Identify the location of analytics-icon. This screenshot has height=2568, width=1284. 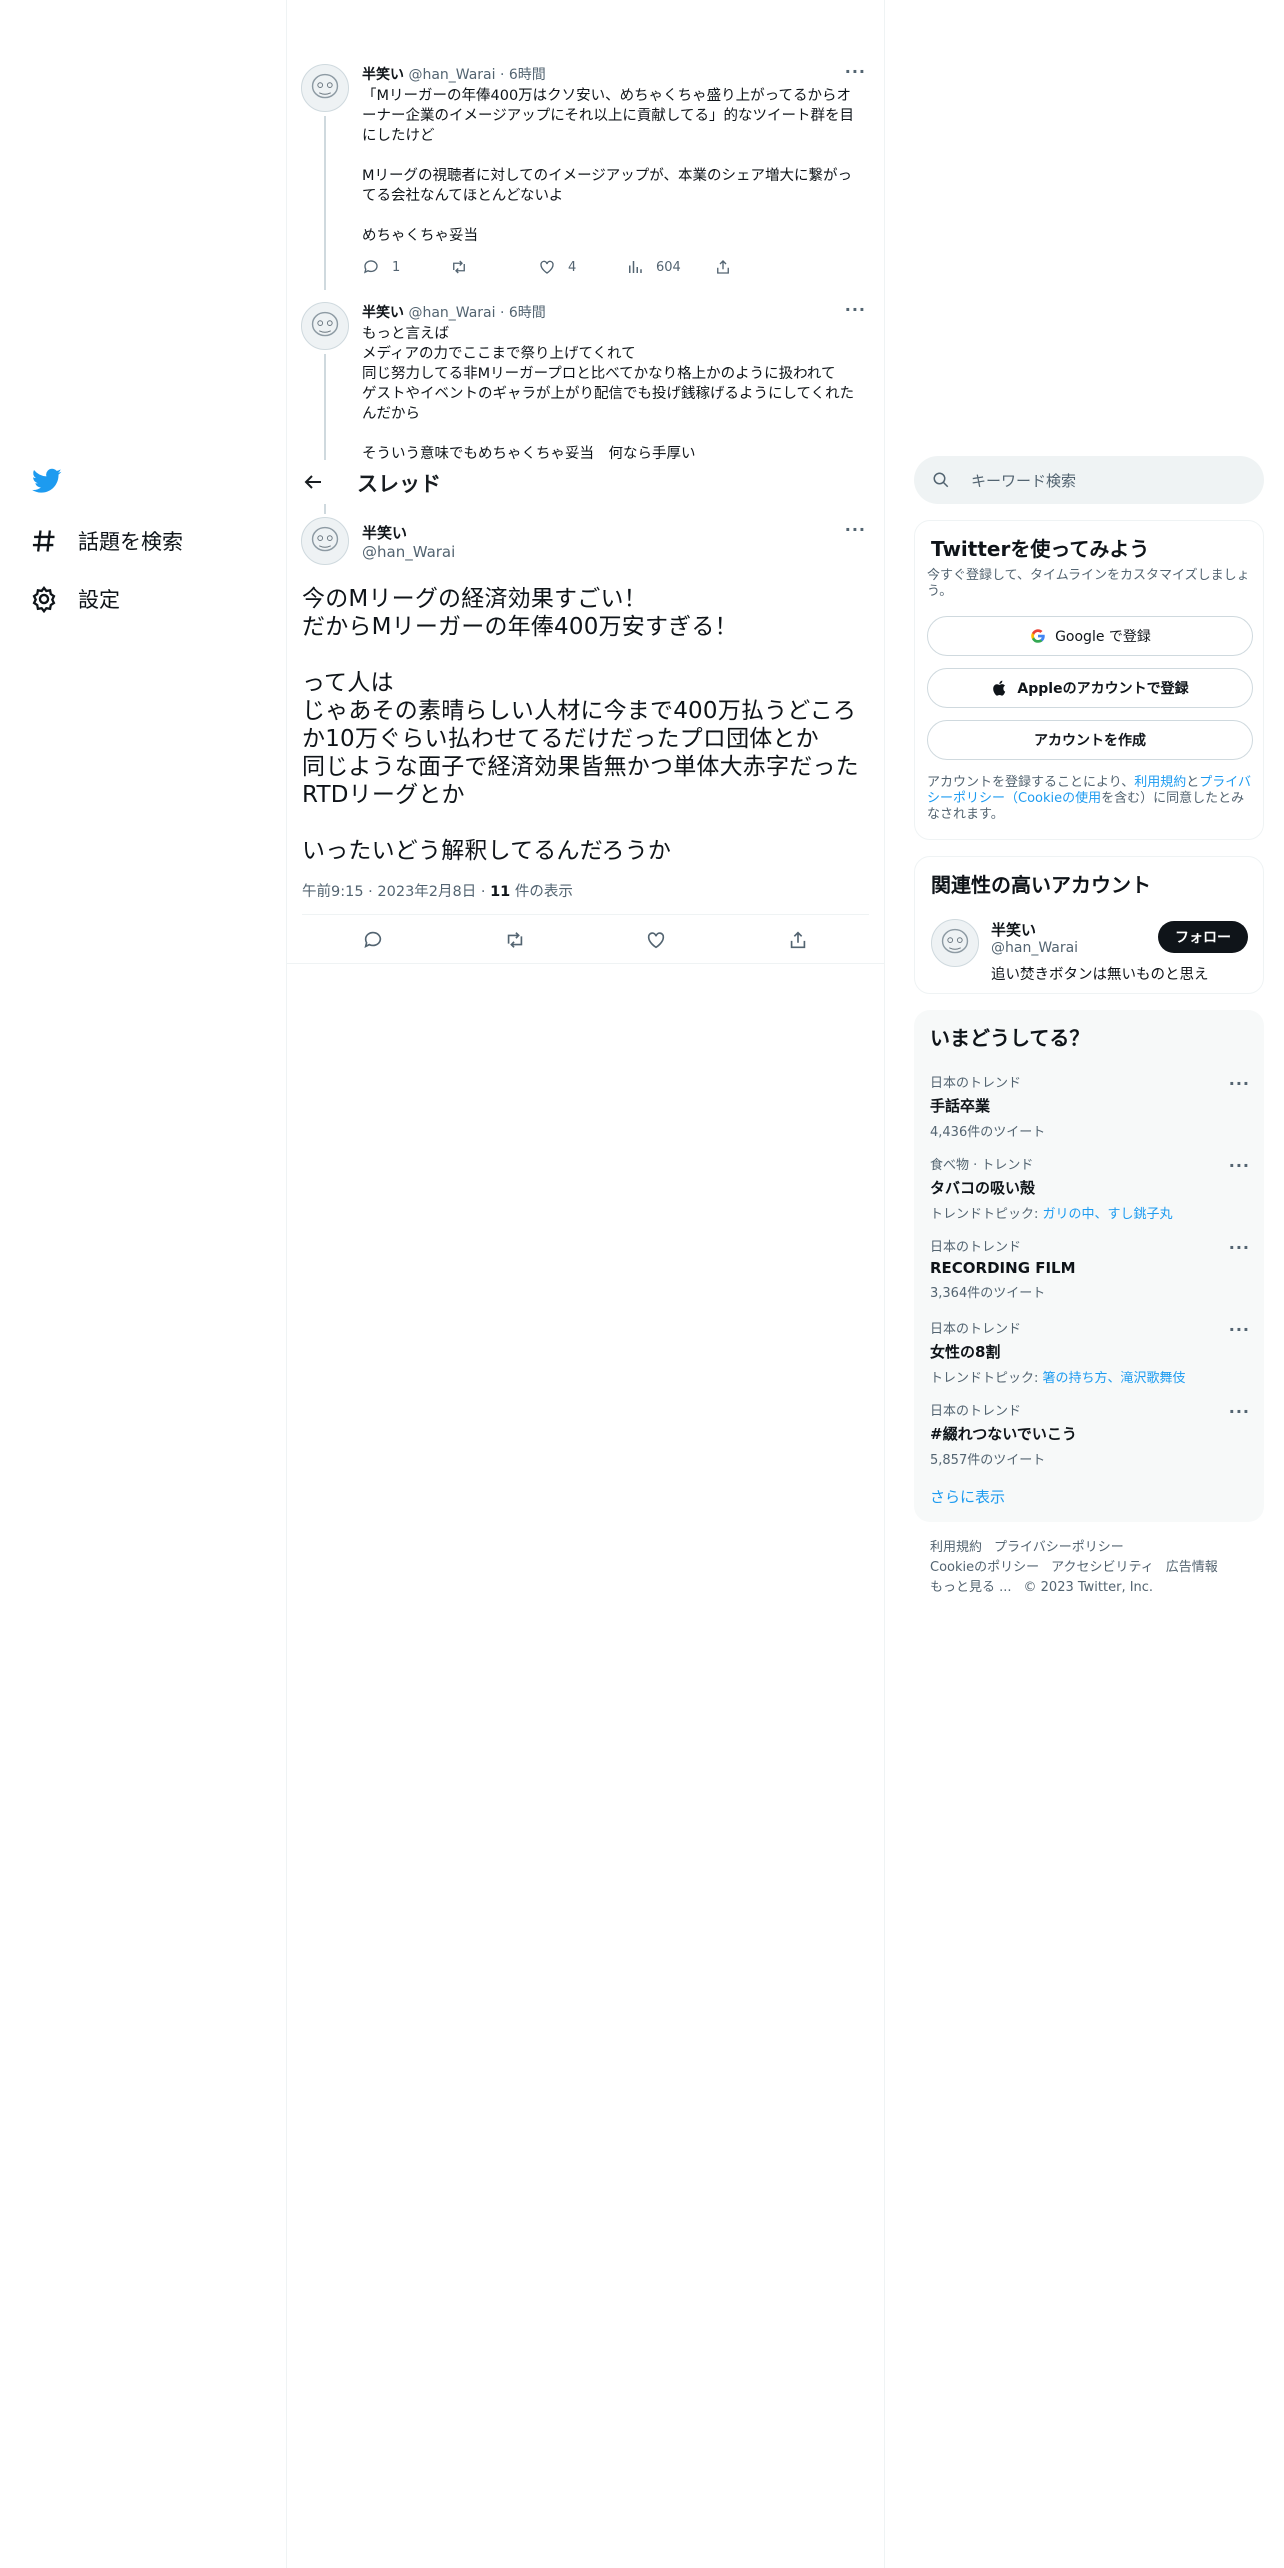
(635, 267).